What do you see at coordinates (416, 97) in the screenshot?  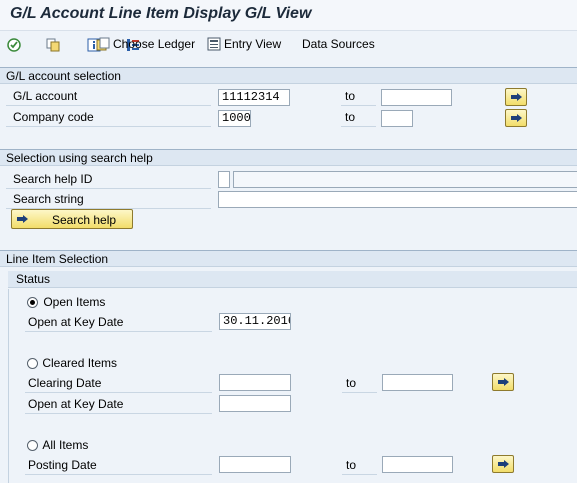 I see `gl-account-to-input` at bounding box center [416, 97].